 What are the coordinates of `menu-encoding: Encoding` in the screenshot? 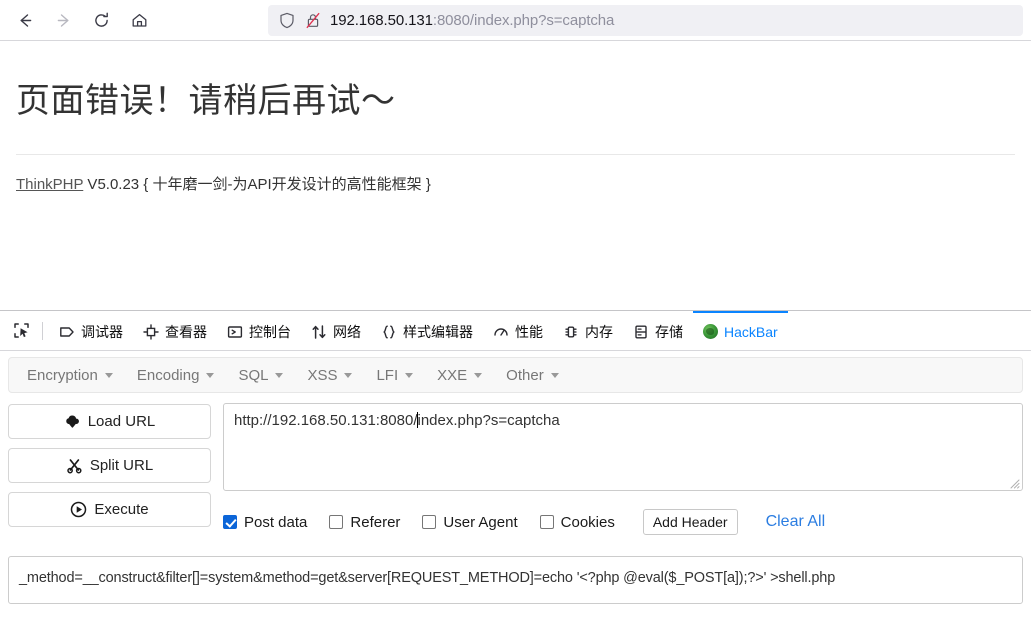 It's located at (176, 375).